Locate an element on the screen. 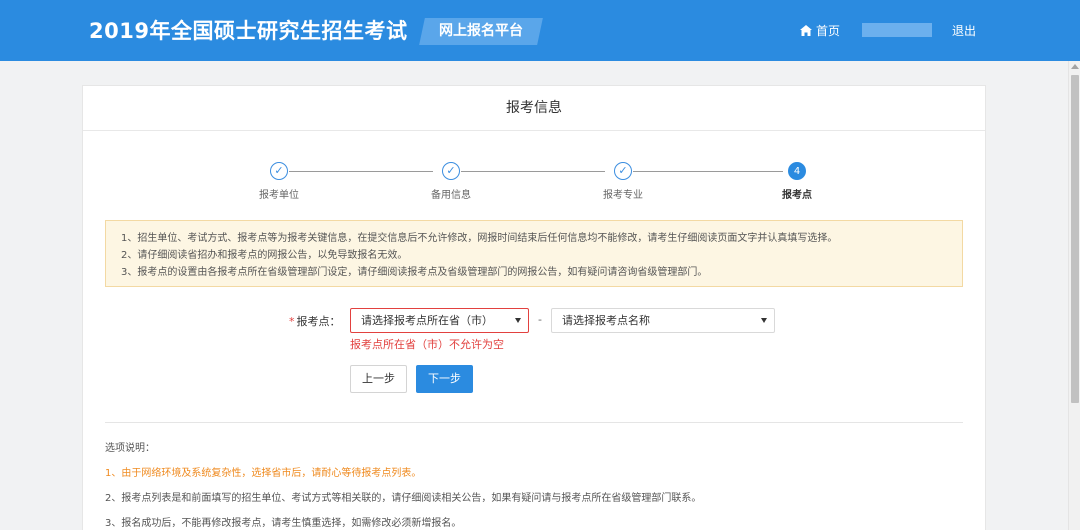 The width and height of the screenshot is (1080, 530). step-label: 备用信息 is located at coordinates (451, 195).